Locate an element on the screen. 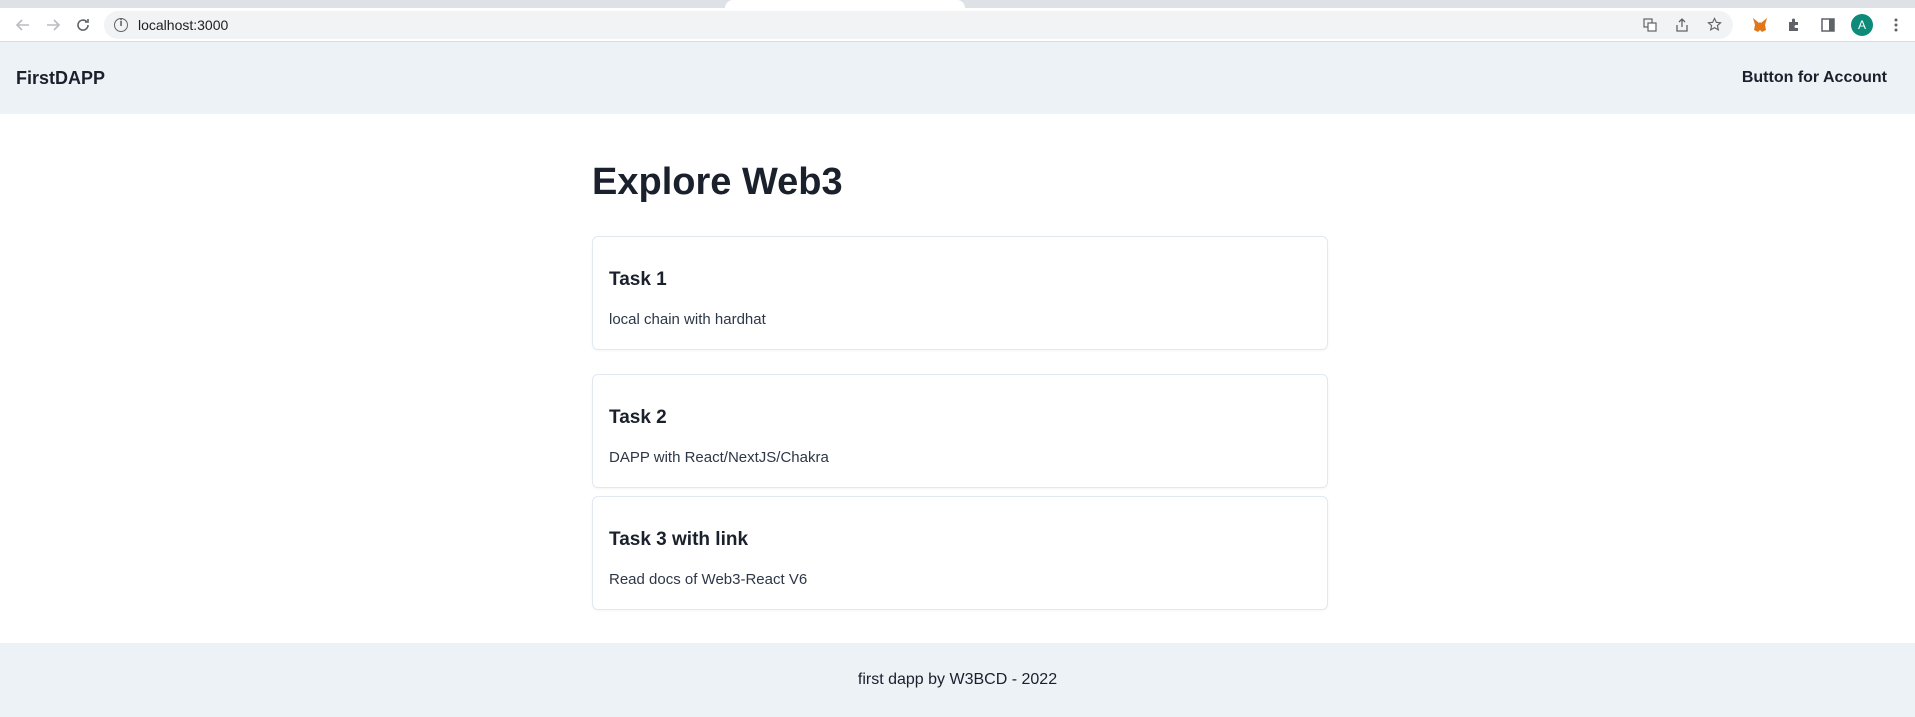 The width and height of the screenshot is (1915, 717). brand-logo-text: FirstDAPP is located at coordinates (60, 78).